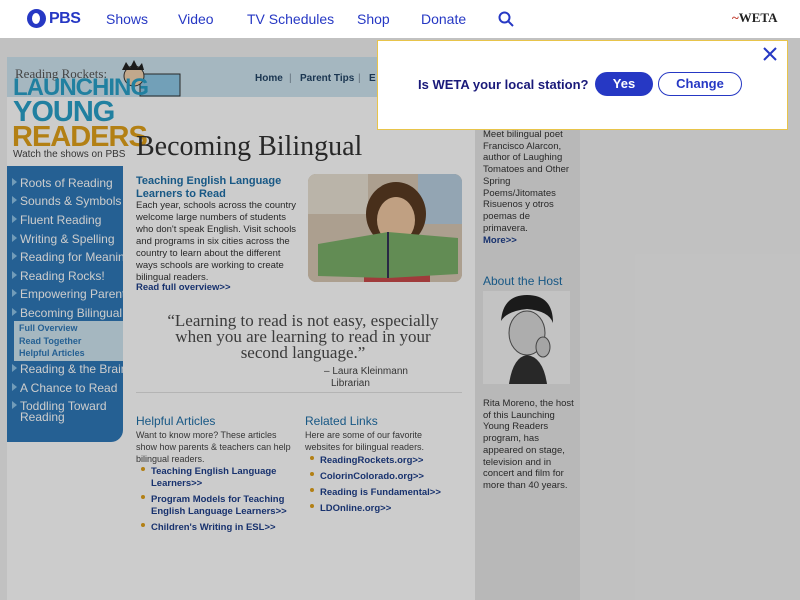  I want to click on pbs-logo: PBS, so click(54, 18).